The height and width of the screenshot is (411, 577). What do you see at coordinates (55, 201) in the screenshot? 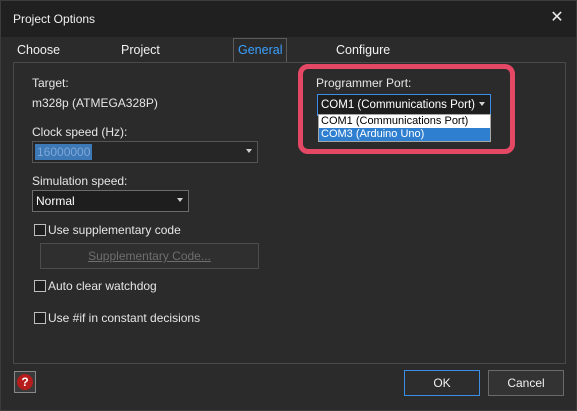
I see `simulation-speed-value: Normal` at bounding box center [55, 201].